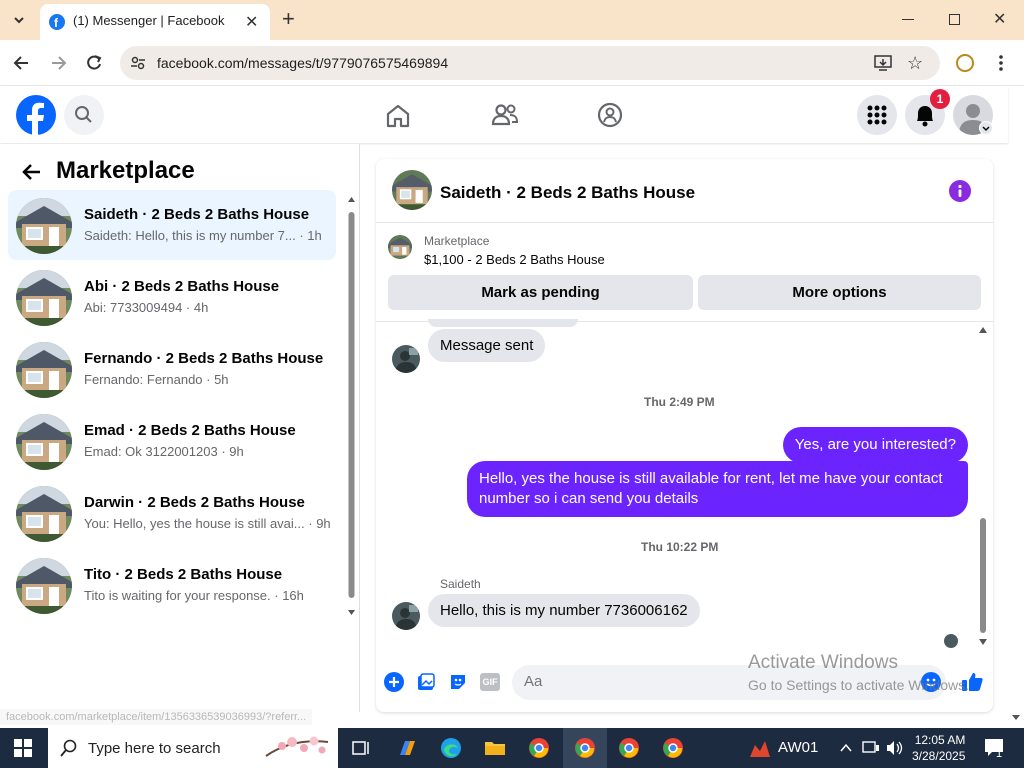  Describe the element at coordinates (197, 214) in the screenshot. I see `conversation-name: Saideth · 2 Beds 2 Baths House` at that location.